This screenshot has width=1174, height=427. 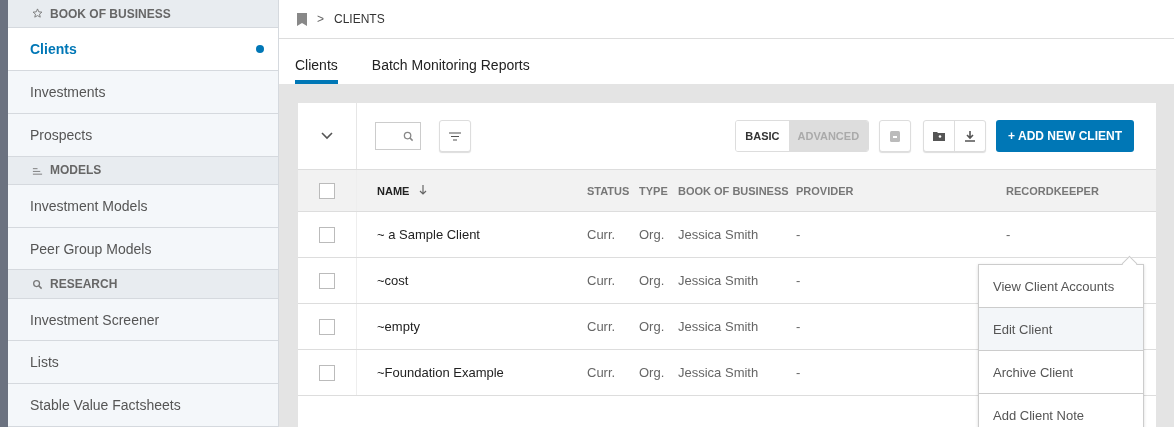 I want to click on add-new-client-button: + ADD NEW CLIENT, so click(x=1065, y=136).